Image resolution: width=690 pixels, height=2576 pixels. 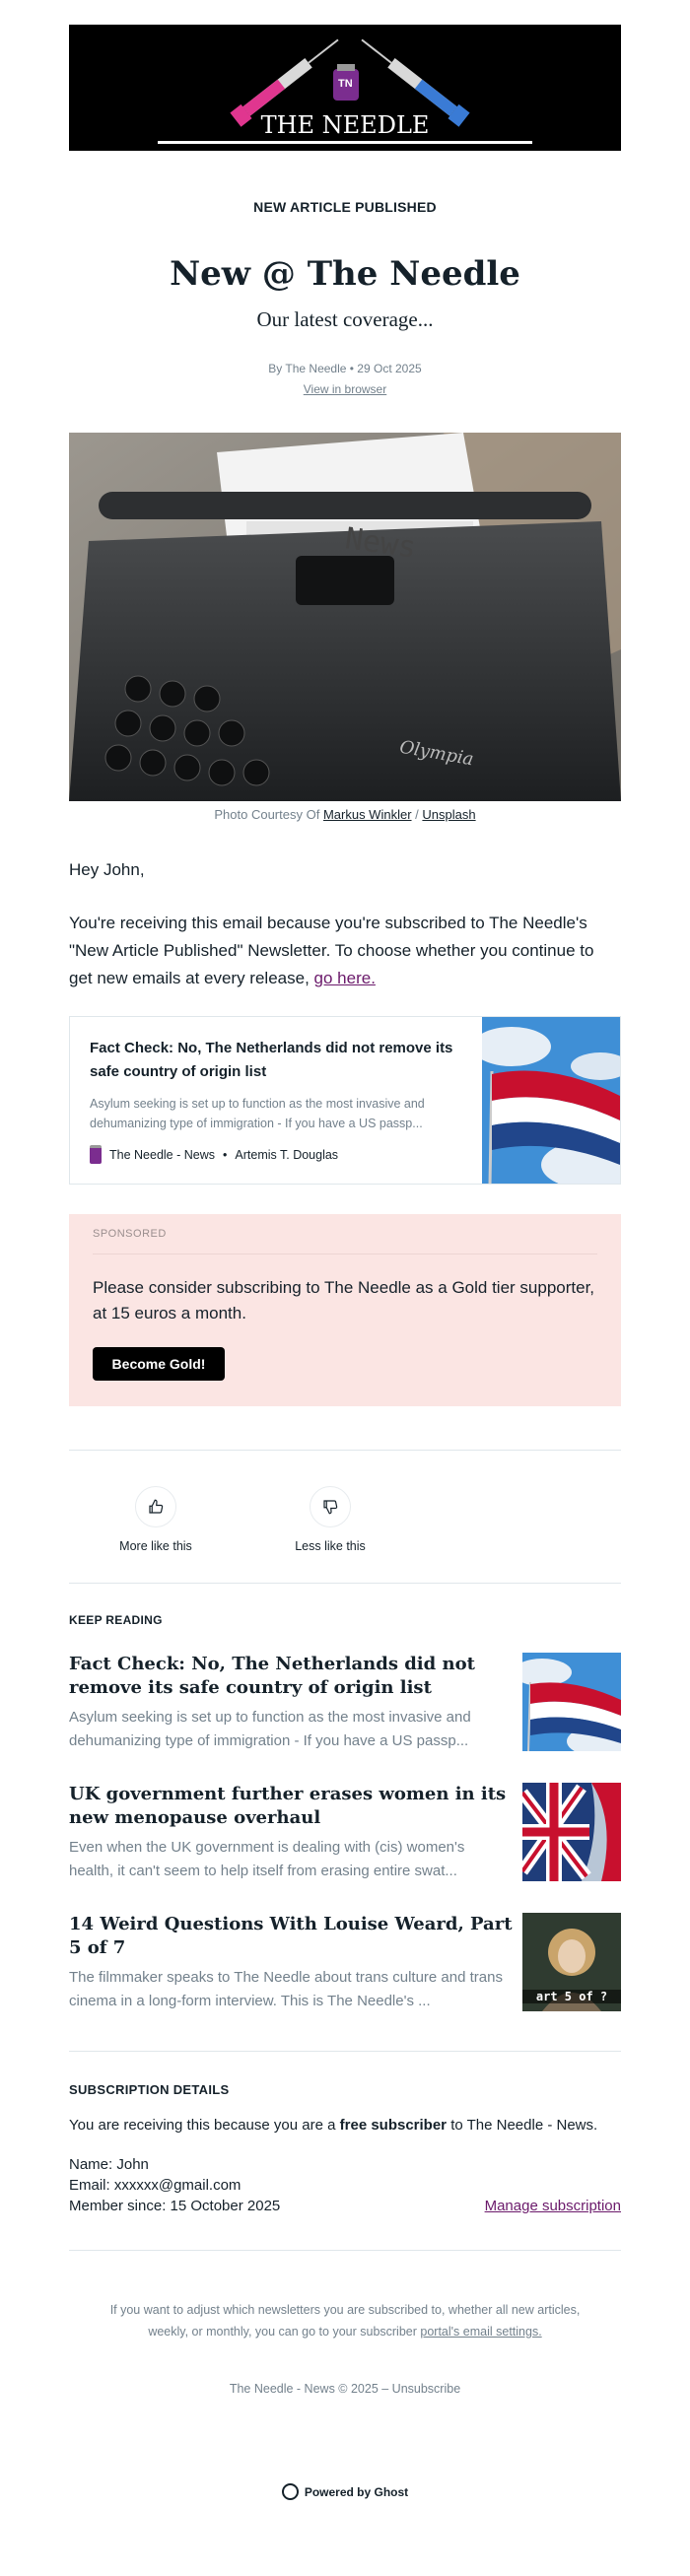 I want to click on typewriter-image, so click(x=345, y=617).